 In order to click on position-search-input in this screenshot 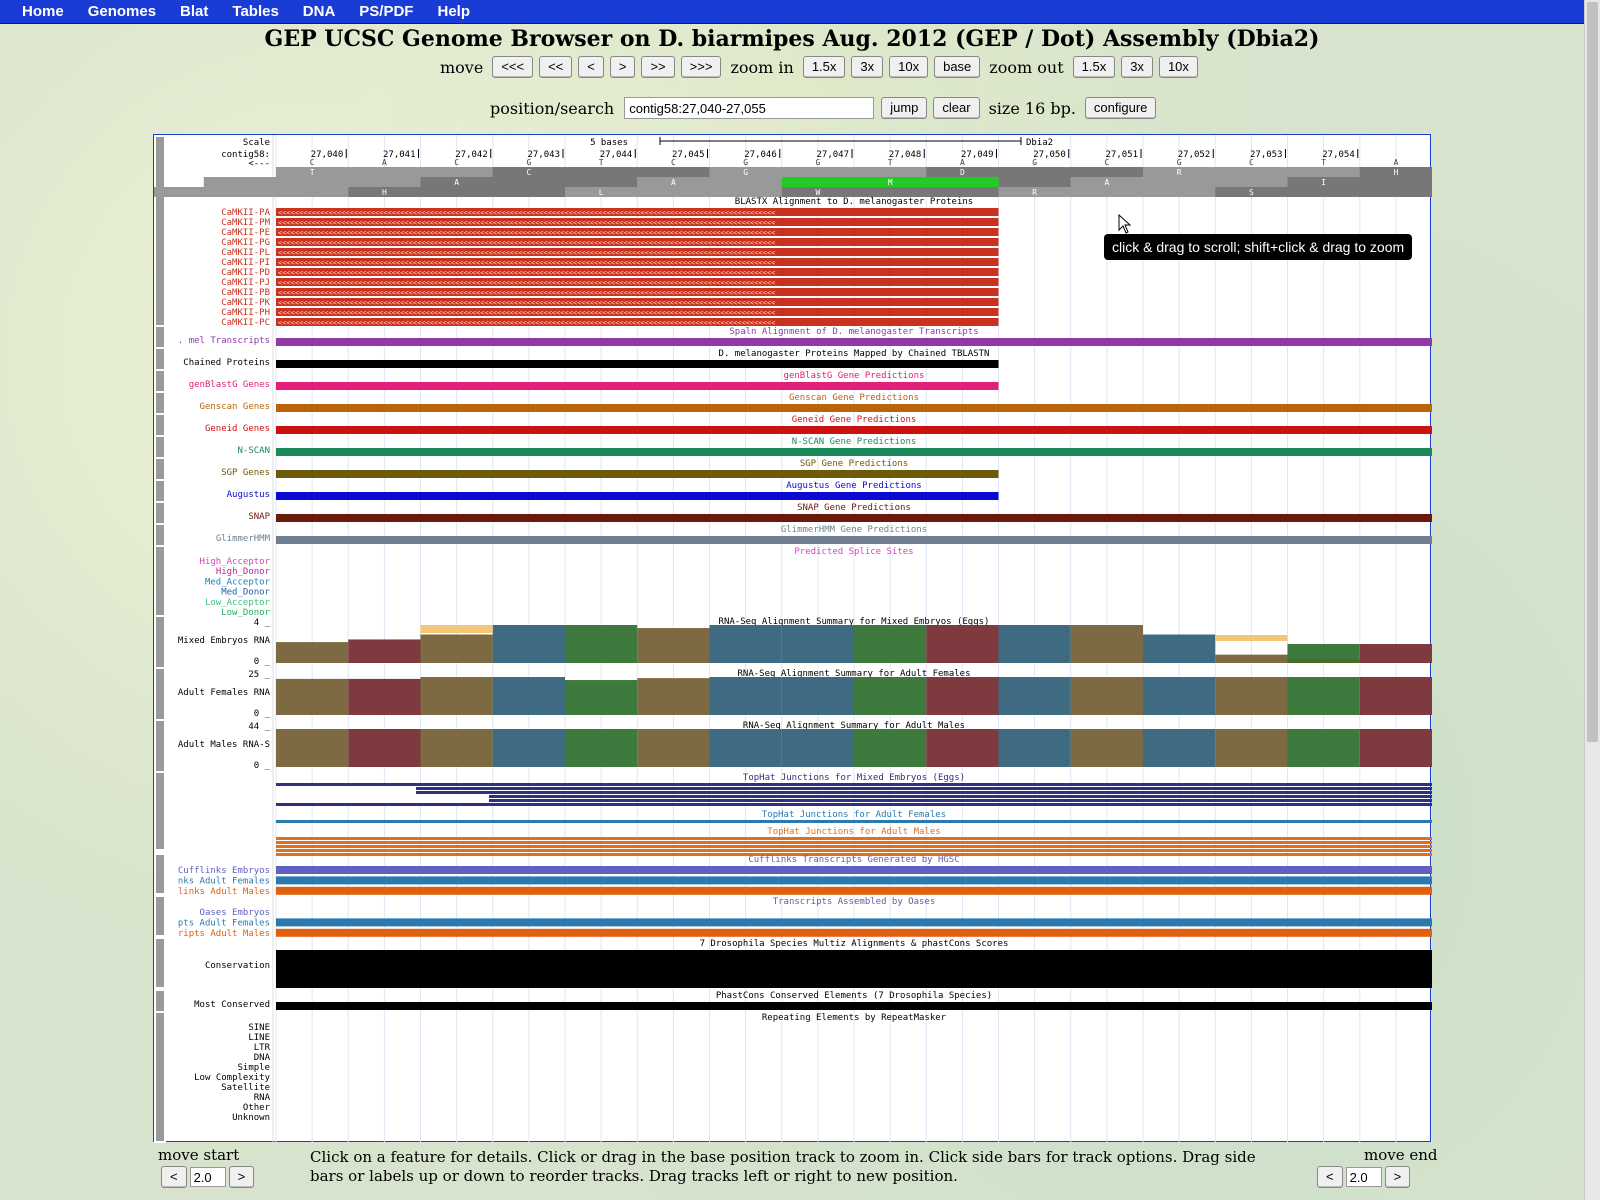, I will do `click(749, 108)`.